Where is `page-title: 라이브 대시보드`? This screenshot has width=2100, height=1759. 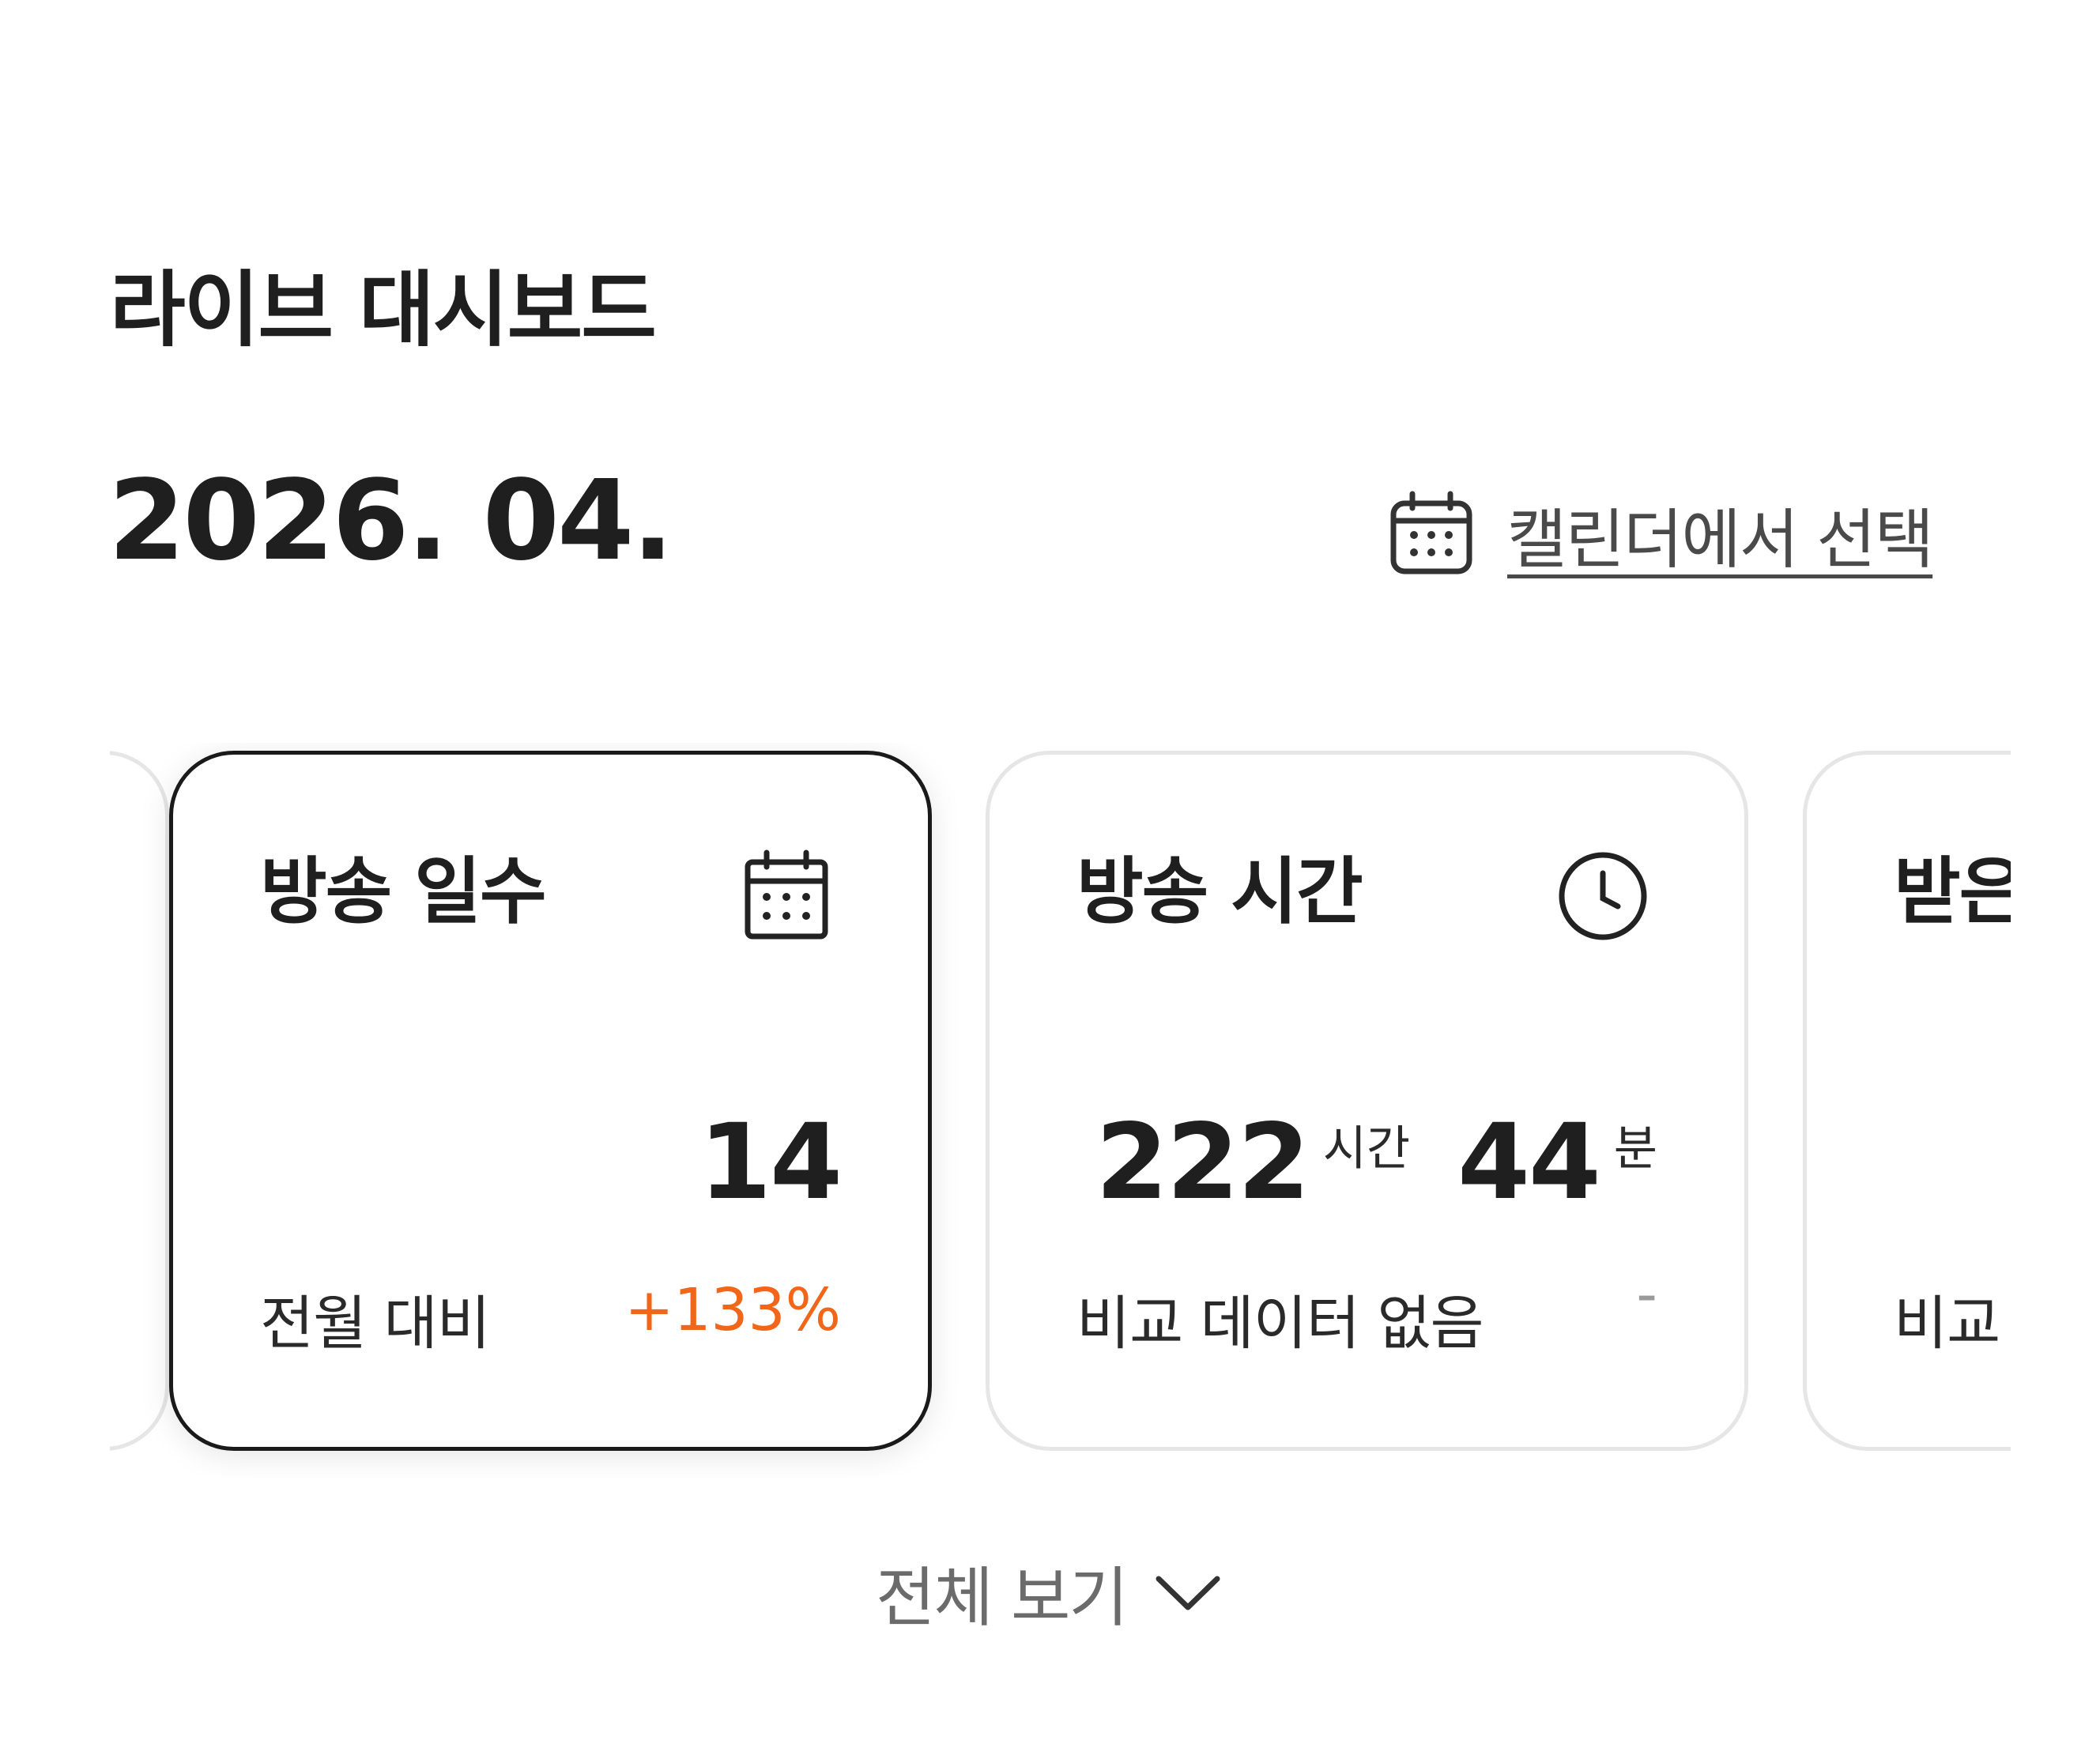 page-title: 라이브 대시보드 is located at coordinates (383, 310).